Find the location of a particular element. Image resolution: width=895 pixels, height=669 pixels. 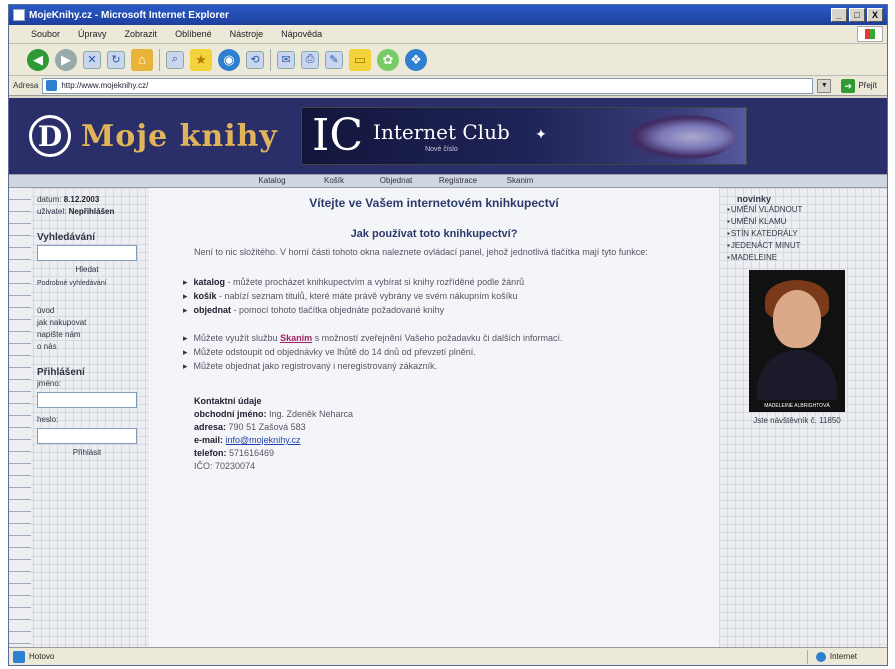

menu-tools: Nástroje is located at coordinates (247, 34).